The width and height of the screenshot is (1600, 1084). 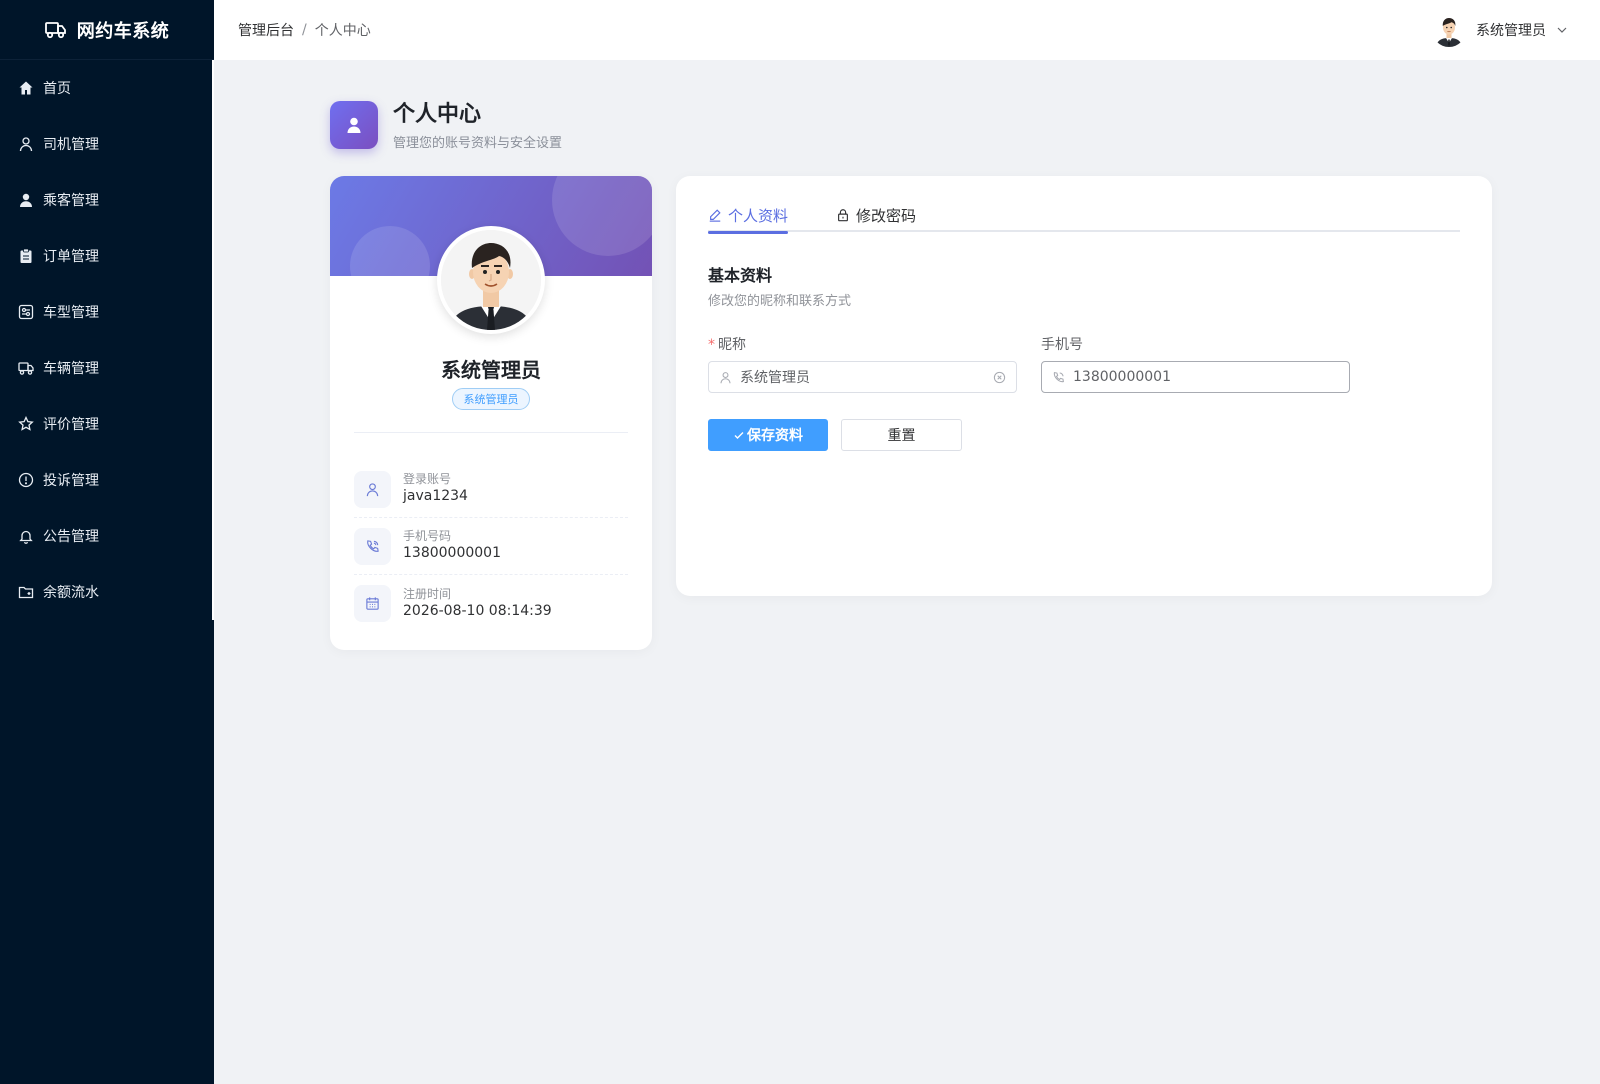 I want to click on page-title: 个人中心, so click(x=437, y=114).